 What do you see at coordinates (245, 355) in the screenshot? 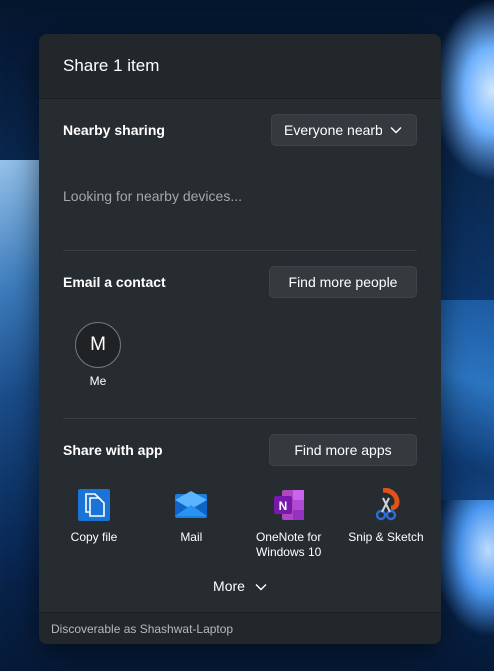
I see `contacts-list: M Me` at bounding box center [245, 355].